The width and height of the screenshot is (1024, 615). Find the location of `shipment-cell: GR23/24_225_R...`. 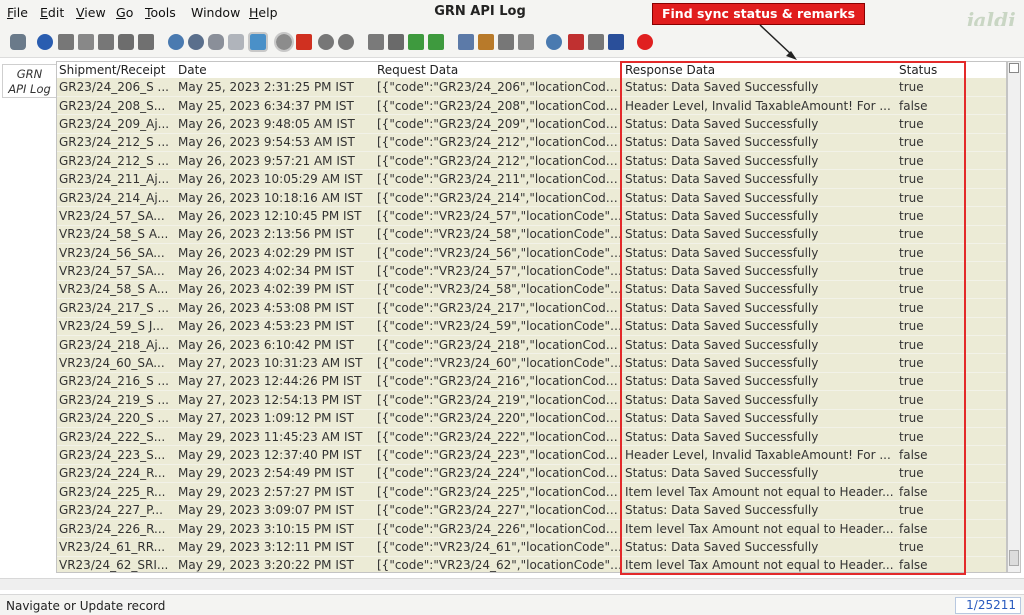

shipment-cell: GR23/24_225_R... is located at coordinates (116, 492).